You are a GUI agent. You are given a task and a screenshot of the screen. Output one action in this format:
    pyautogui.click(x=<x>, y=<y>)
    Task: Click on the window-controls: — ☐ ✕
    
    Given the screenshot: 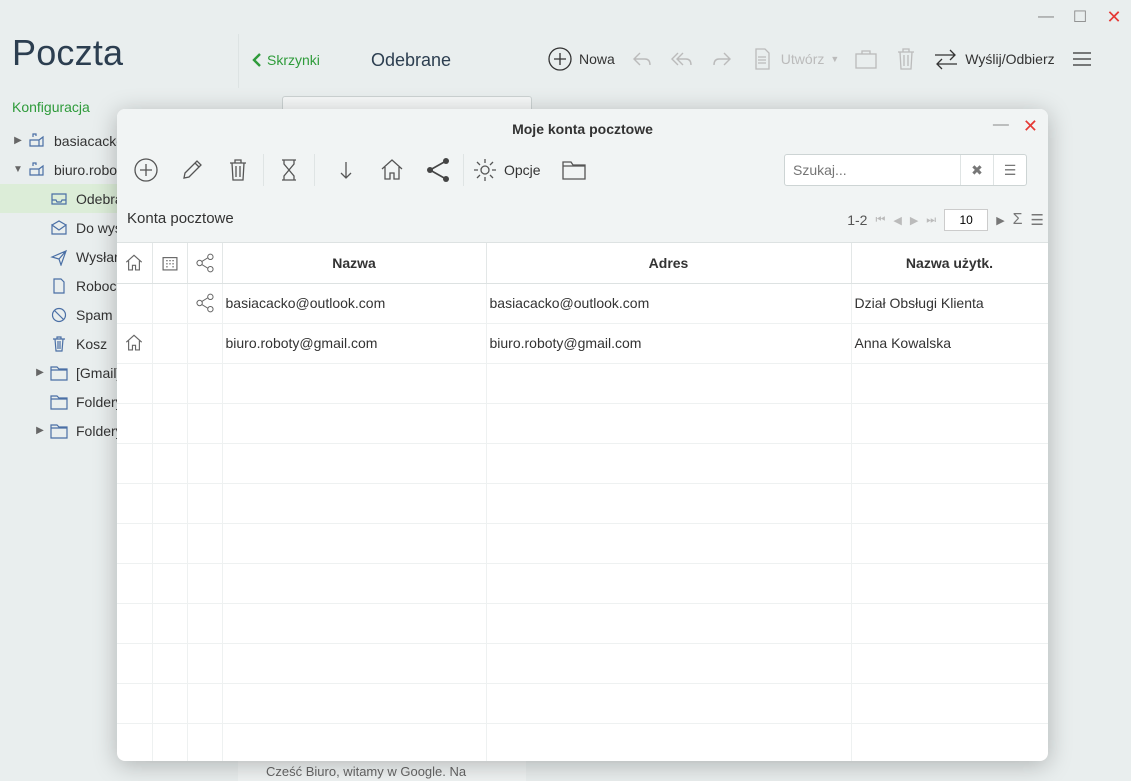 What is the action you would take?
    pyautogui.click(x=1080, y=17)
    